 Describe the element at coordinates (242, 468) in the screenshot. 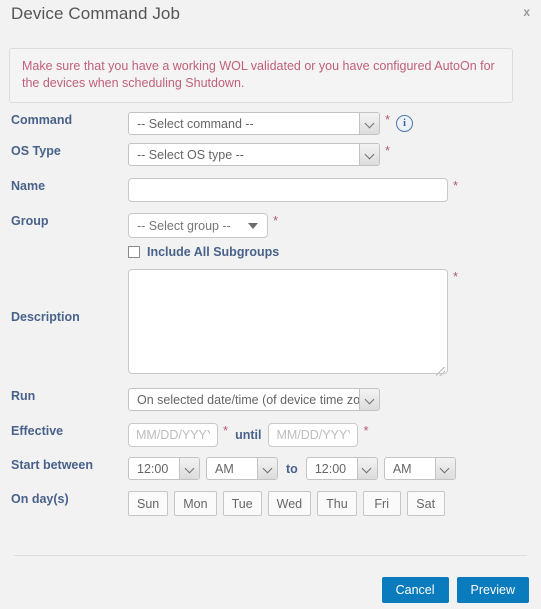

I see `start-from-meridiem-select: AM` at that location.